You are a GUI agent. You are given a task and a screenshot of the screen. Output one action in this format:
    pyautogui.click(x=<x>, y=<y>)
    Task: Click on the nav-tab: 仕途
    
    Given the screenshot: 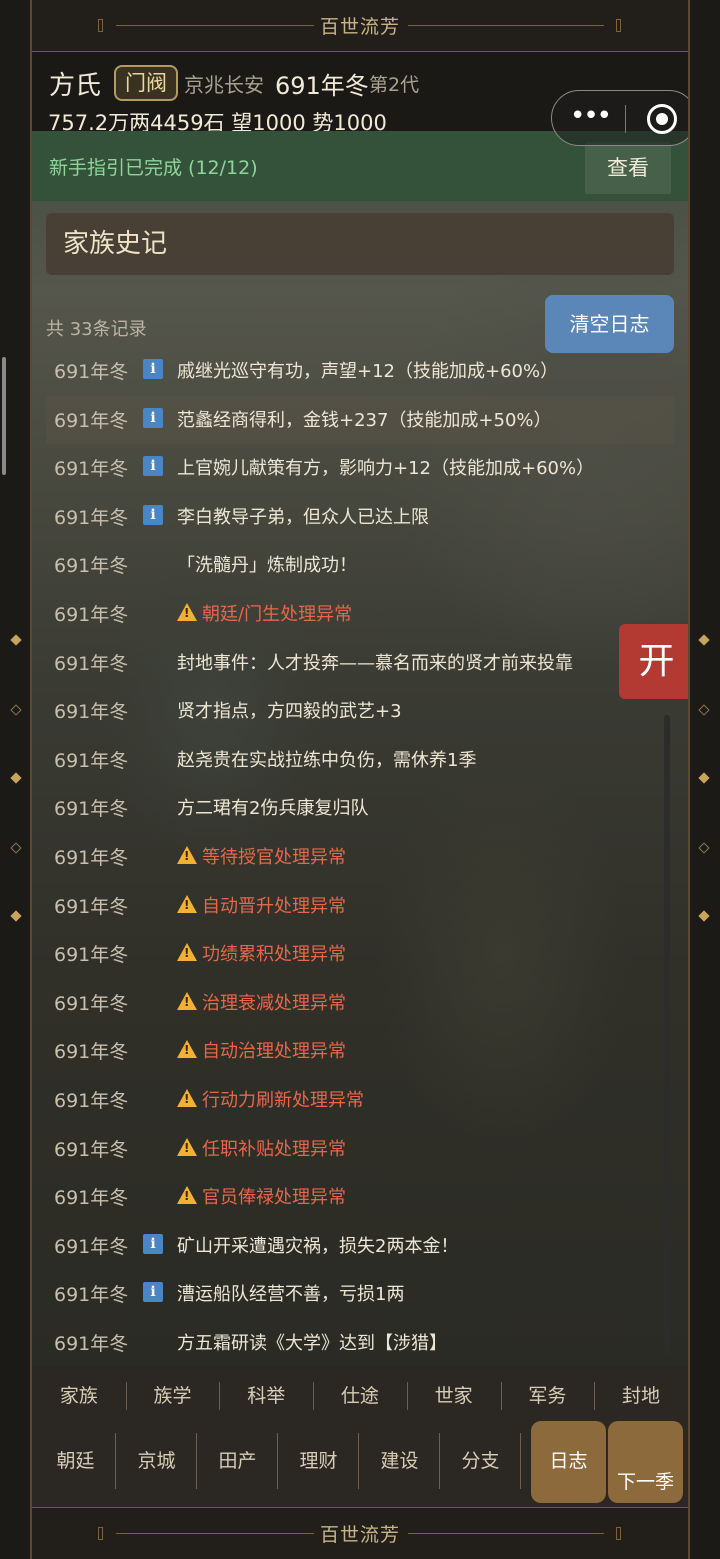 What is the action you would take?
    pyautogui.click(x=360, y=1396)
    